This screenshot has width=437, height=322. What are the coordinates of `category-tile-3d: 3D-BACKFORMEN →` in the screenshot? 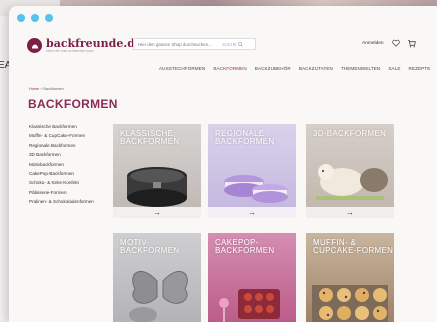 It's located at (350, 171).